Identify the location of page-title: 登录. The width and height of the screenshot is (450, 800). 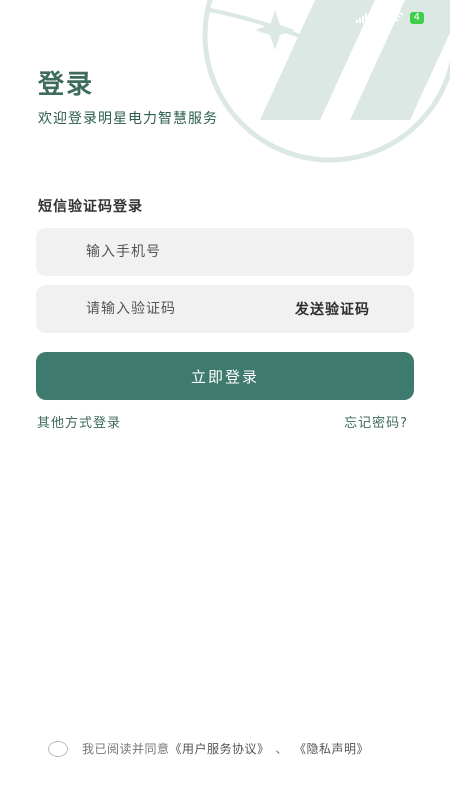
(66, 85).